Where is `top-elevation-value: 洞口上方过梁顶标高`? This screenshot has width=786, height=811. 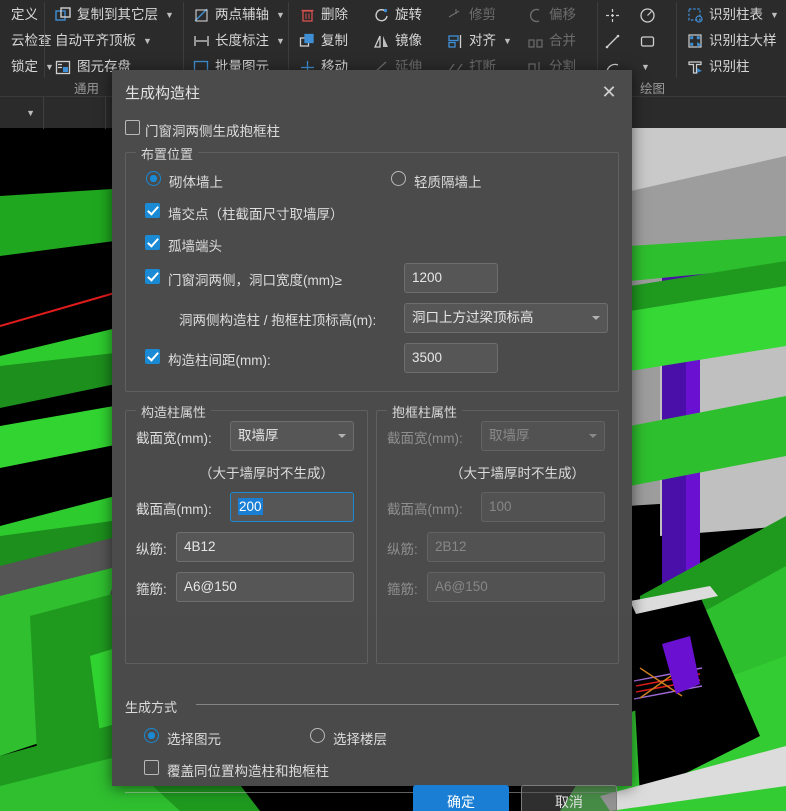 top-elevation-value: 洞口上方过梁顶标高 is located at coordinates (473, 317).